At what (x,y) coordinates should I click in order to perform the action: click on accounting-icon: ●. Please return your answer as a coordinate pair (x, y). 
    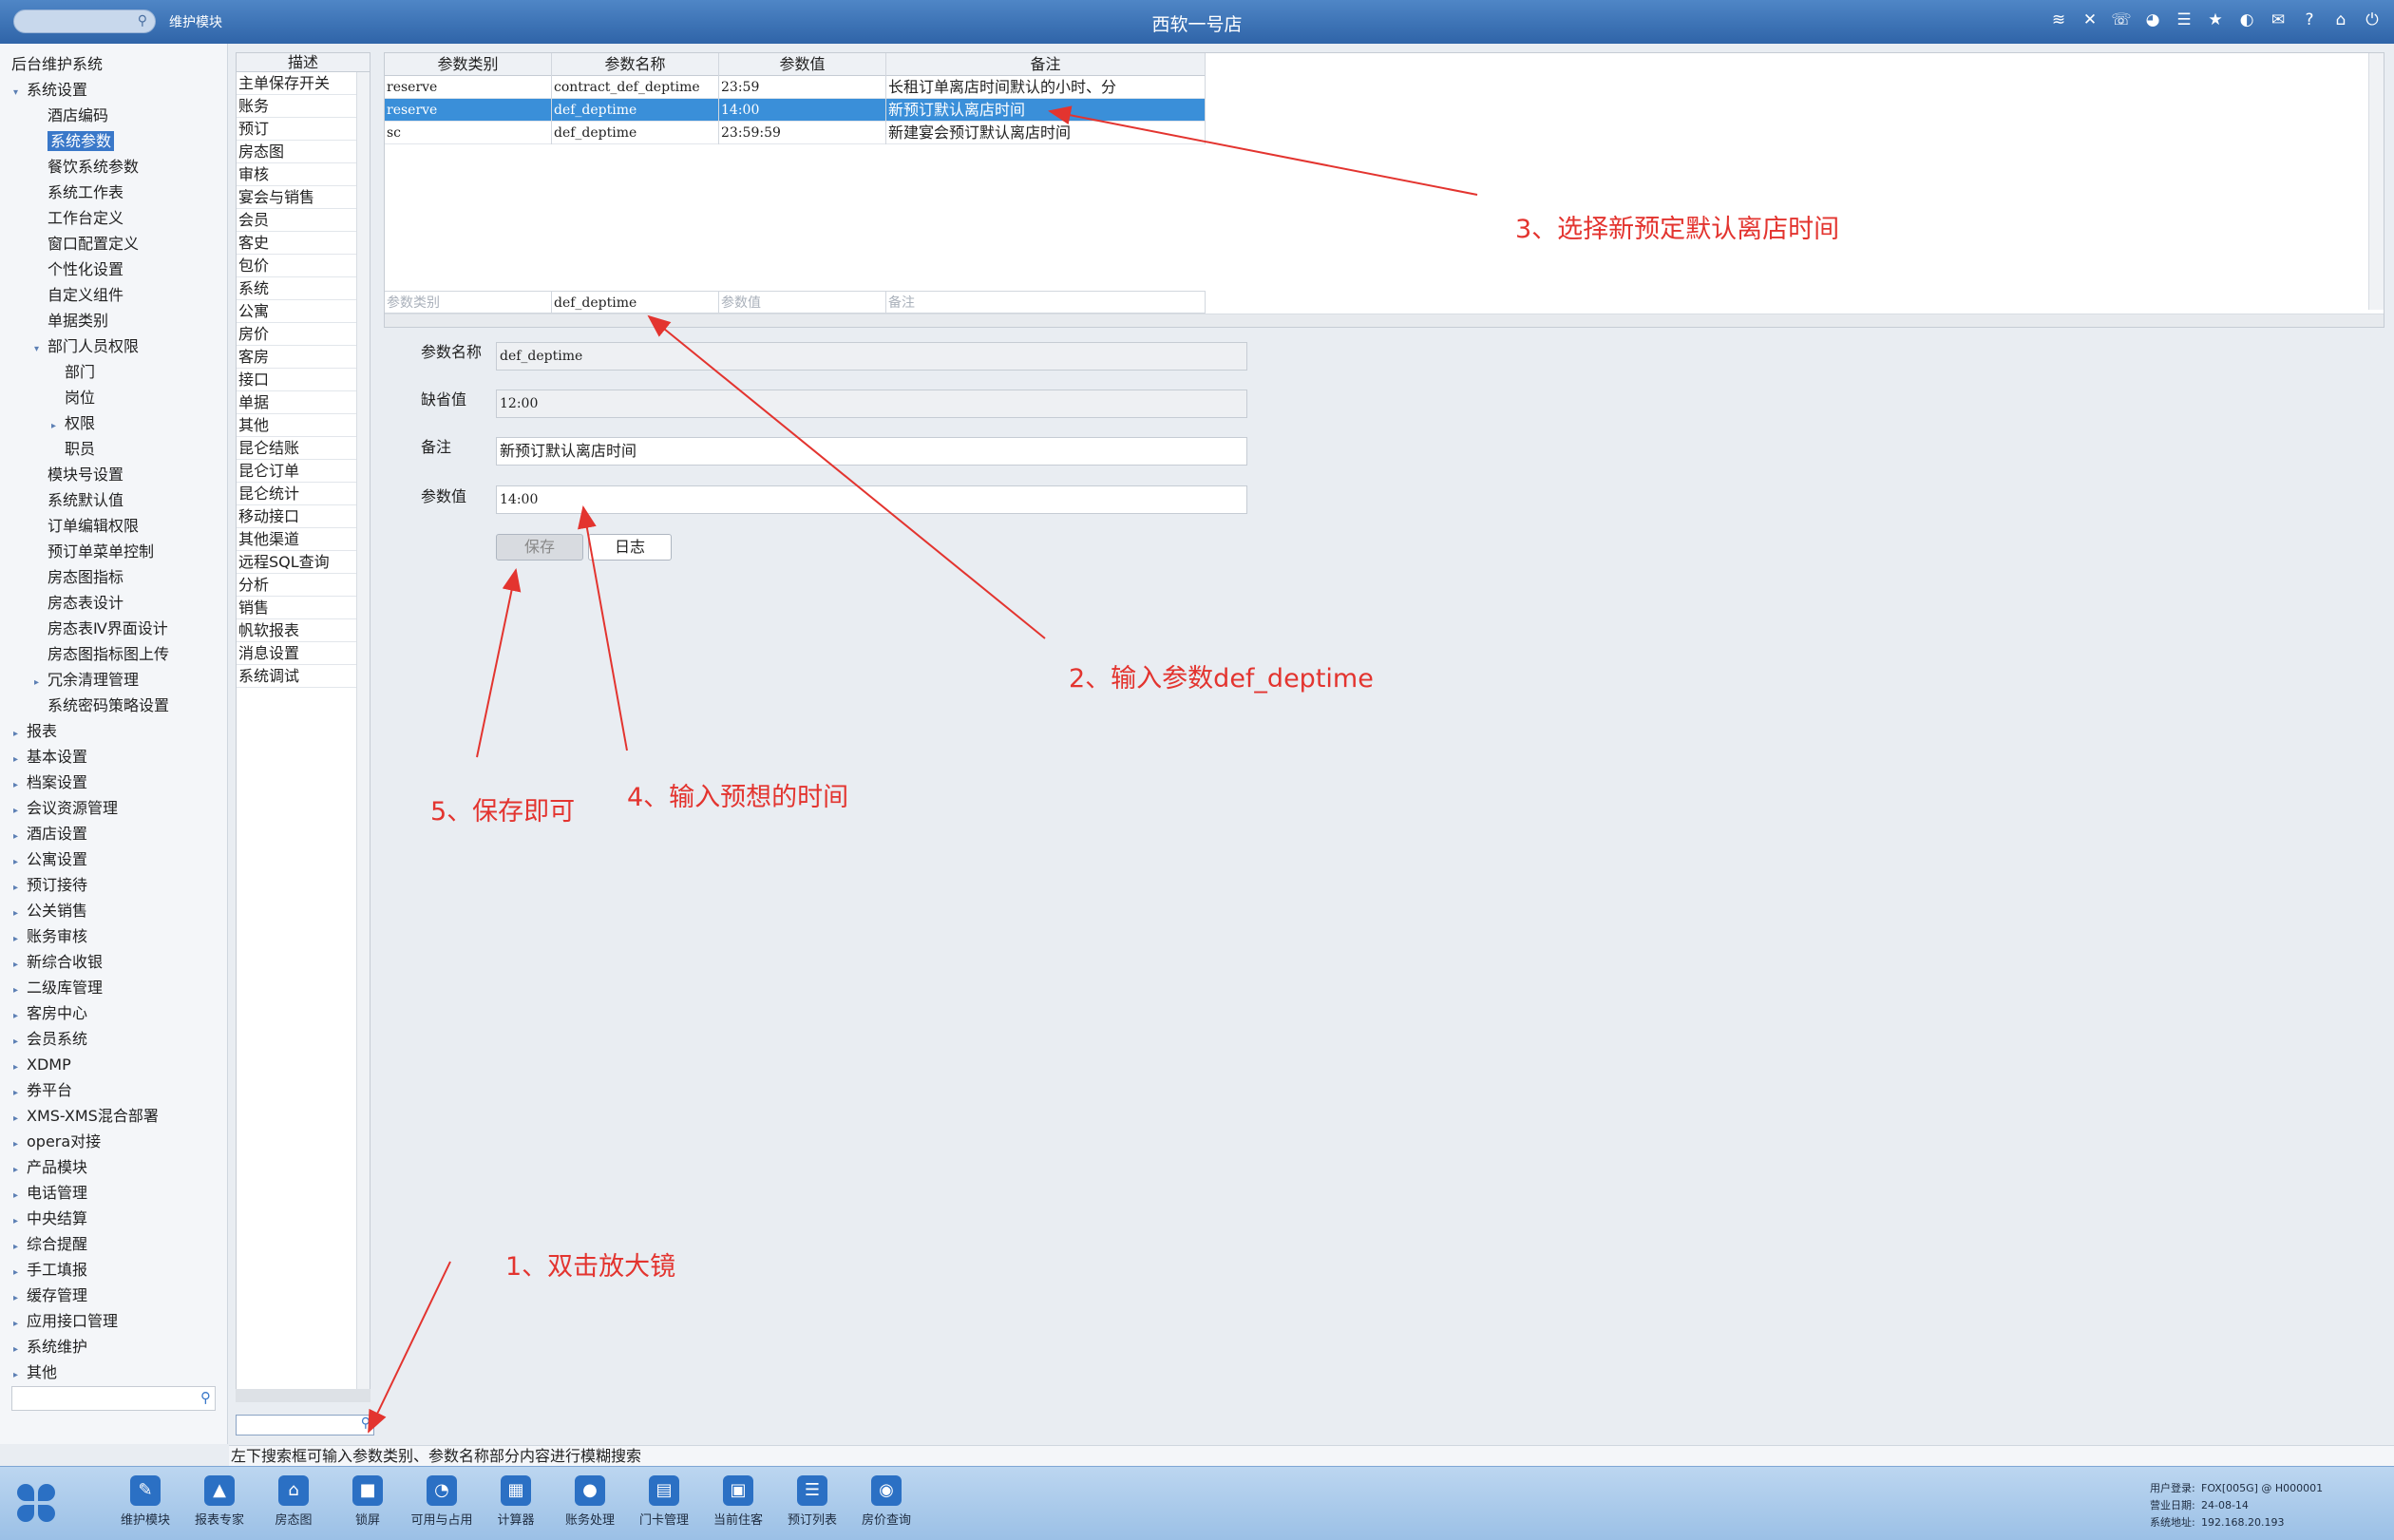
    Looking at the image, I should click on (590, 1490).